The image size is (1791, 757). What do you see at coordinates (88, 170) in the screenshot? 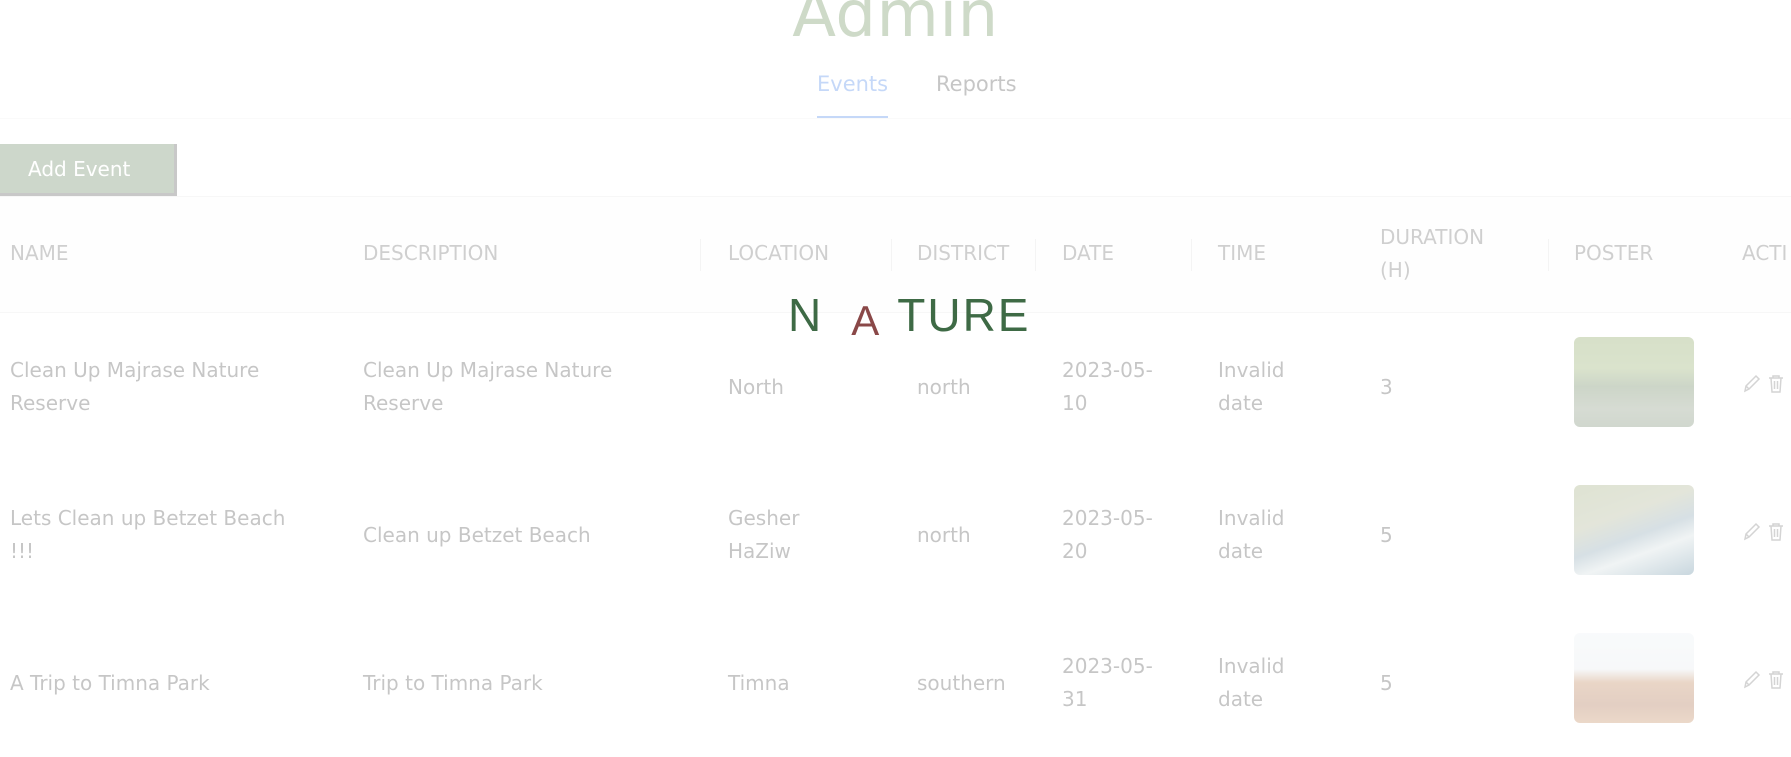
I see `add-event-button: Add Event` at bounding box center [88, 170].